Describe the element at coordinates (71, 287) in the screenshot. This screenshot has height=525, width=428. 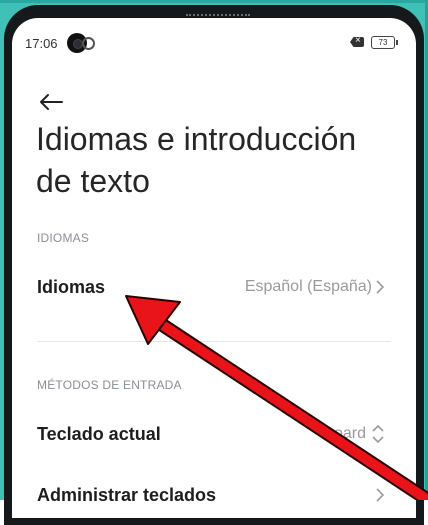
I see `languages-row-label: Idiomas` at that location.